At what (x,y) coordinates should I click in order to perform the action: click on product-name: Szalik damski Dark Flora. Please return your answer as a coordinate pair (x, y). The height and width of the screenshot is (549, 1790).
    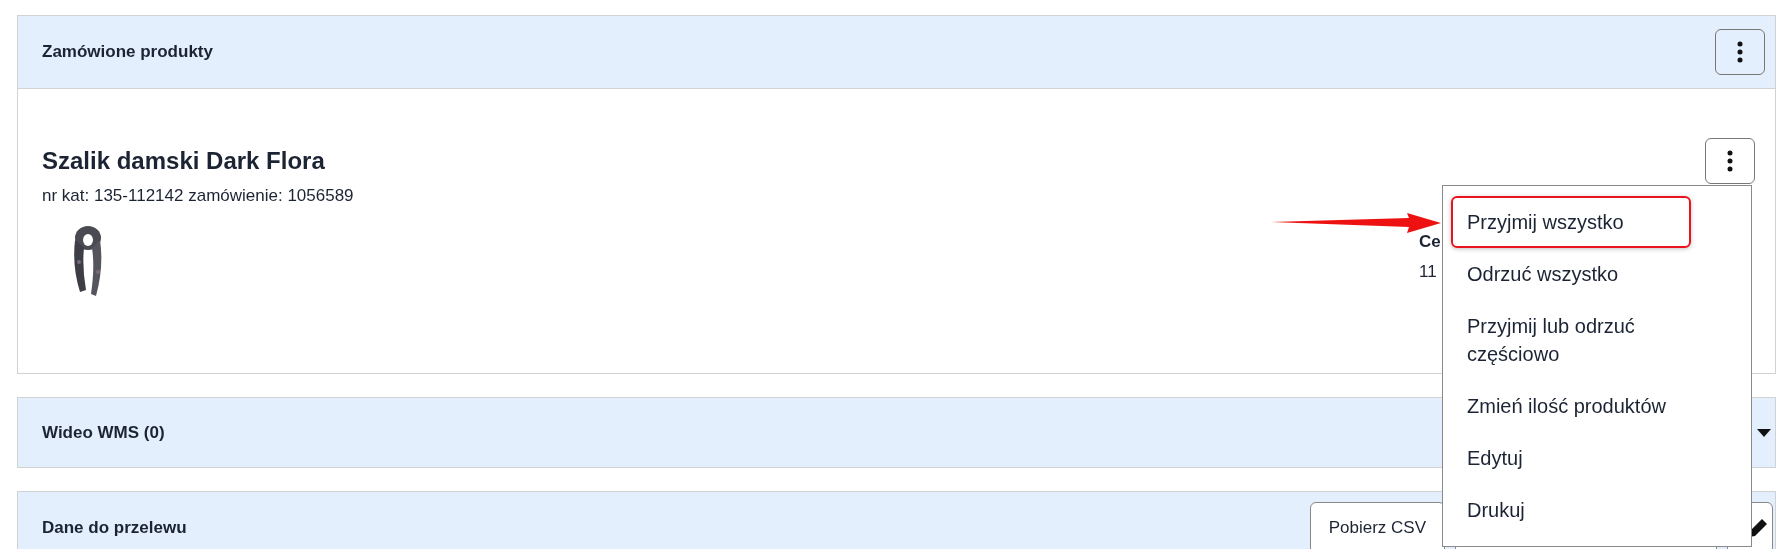
    Looking at the image, I should click on (183, 161).